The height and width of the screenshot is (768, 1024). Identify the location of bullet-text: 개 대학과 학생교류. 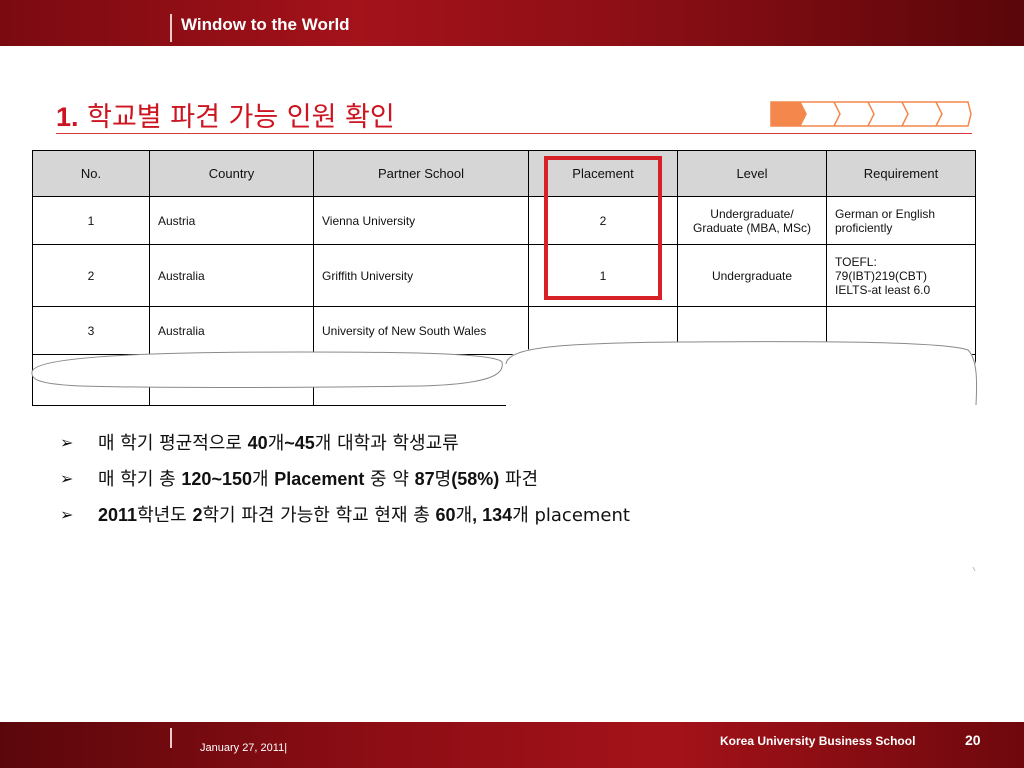
(386, 443).